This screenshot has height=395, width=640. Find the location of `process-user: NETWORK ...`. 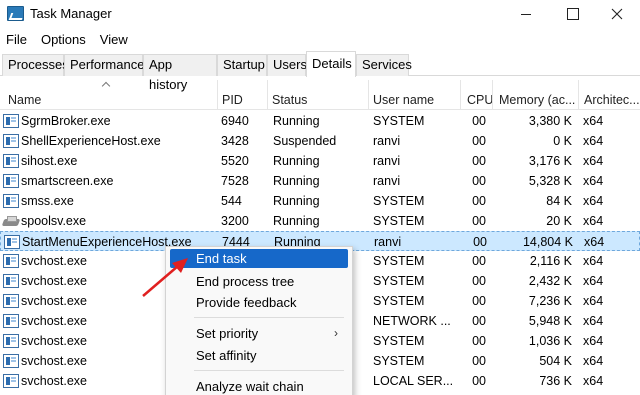

process-user: NETWORK ... is located at coordinates (412, 321).